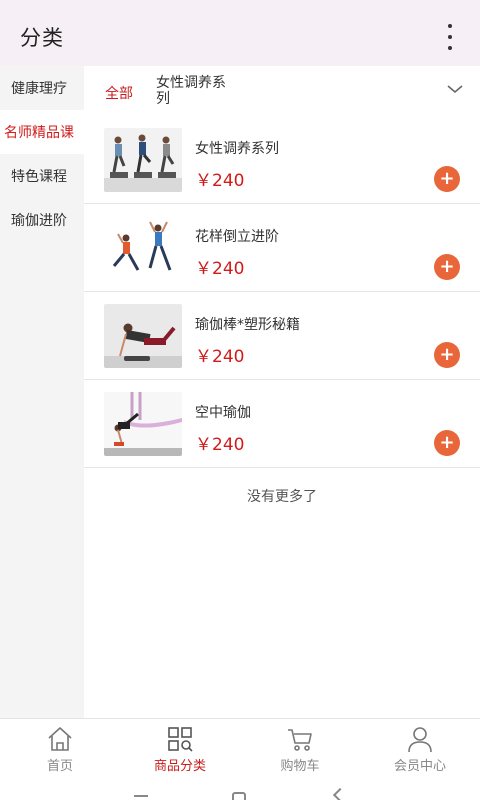 The width and height of the screenshot is (480, 800). What do you see at coordinates (239, 796) in the screenshot?
I see `home-button-icon` at bounding box center [239, 796].